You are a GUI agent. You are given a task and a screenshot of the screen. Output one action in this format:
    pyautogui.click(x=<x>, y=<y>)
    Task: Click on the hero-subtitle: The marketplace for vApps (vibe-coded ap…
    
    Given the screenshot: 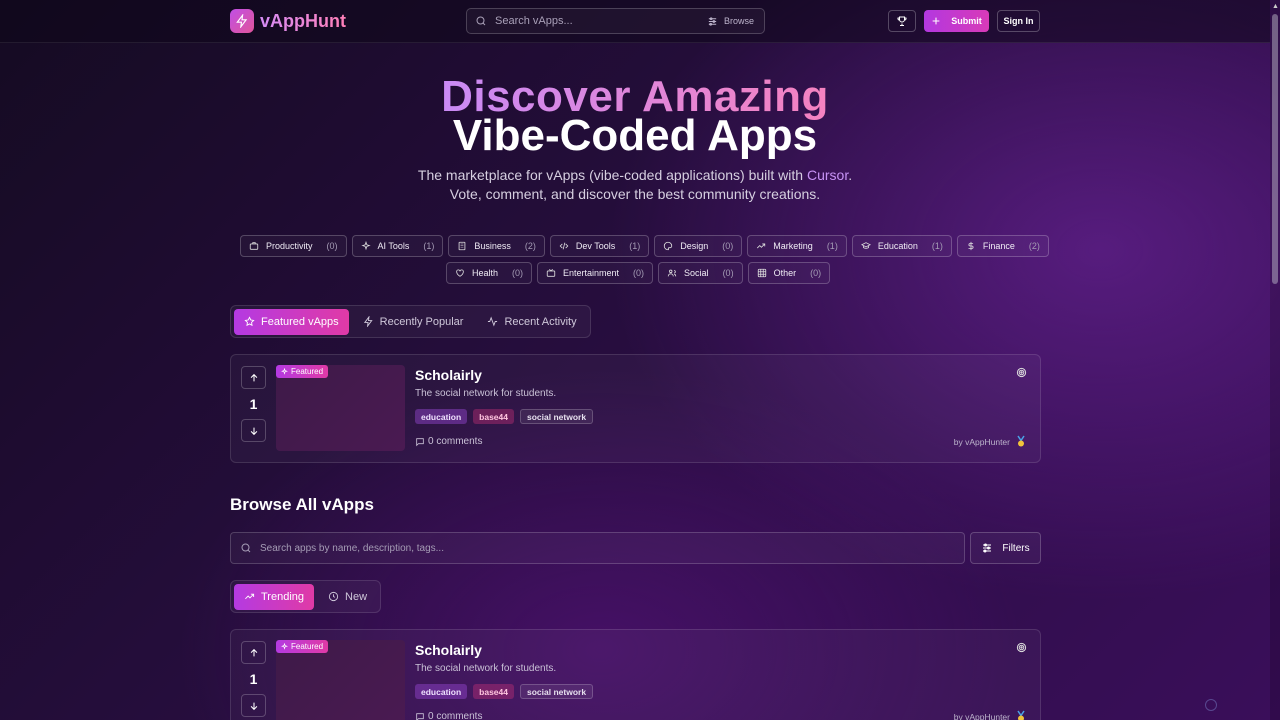 What is the action you would take?
    pyautogui.click(x=635, y=184)
    